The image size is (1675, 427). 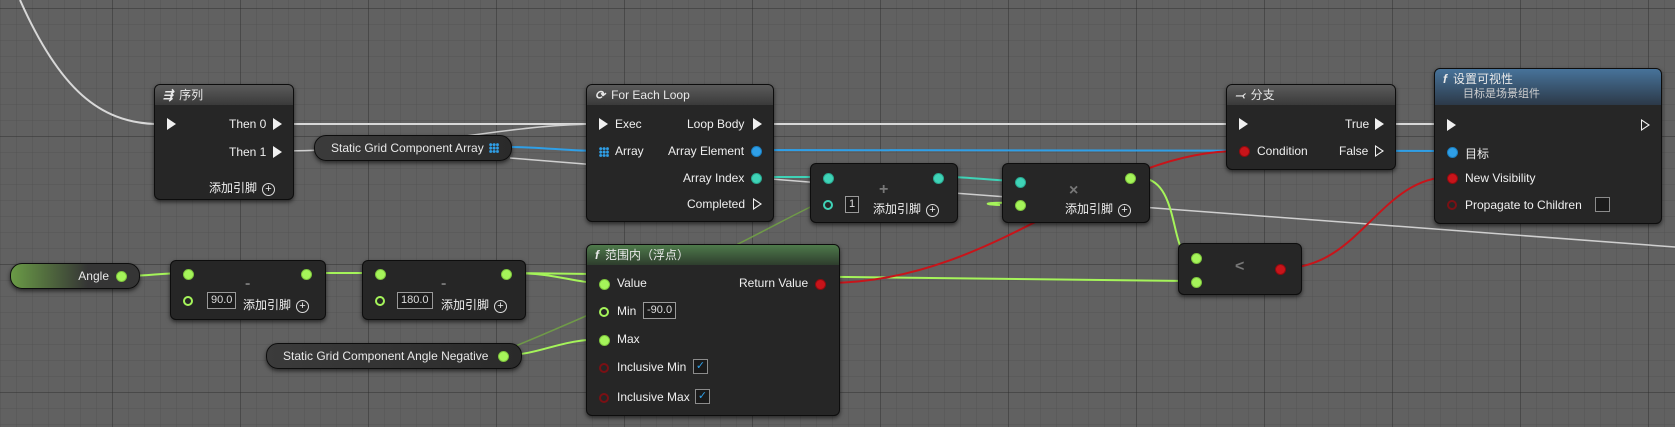 I want to click on sequence-node: ⇶ 序列 Then 0 Then 1 添加引脚 +, so click(x=224, y=142).